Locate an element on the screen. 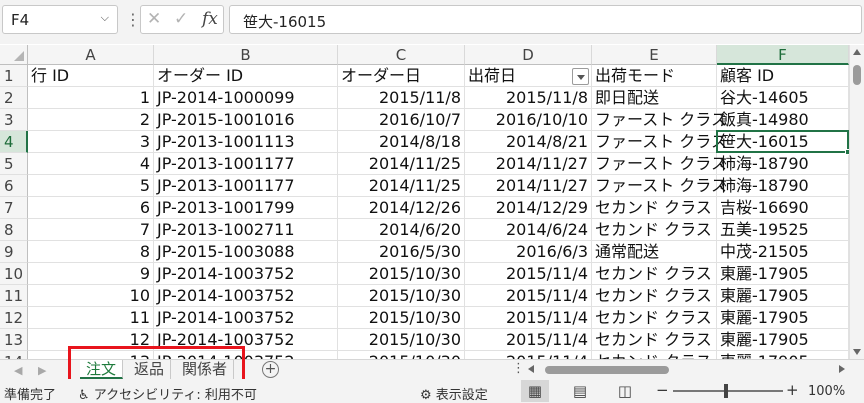 The image size is (864, 403). scroll-left-icon is located at coordinates (531, 369).